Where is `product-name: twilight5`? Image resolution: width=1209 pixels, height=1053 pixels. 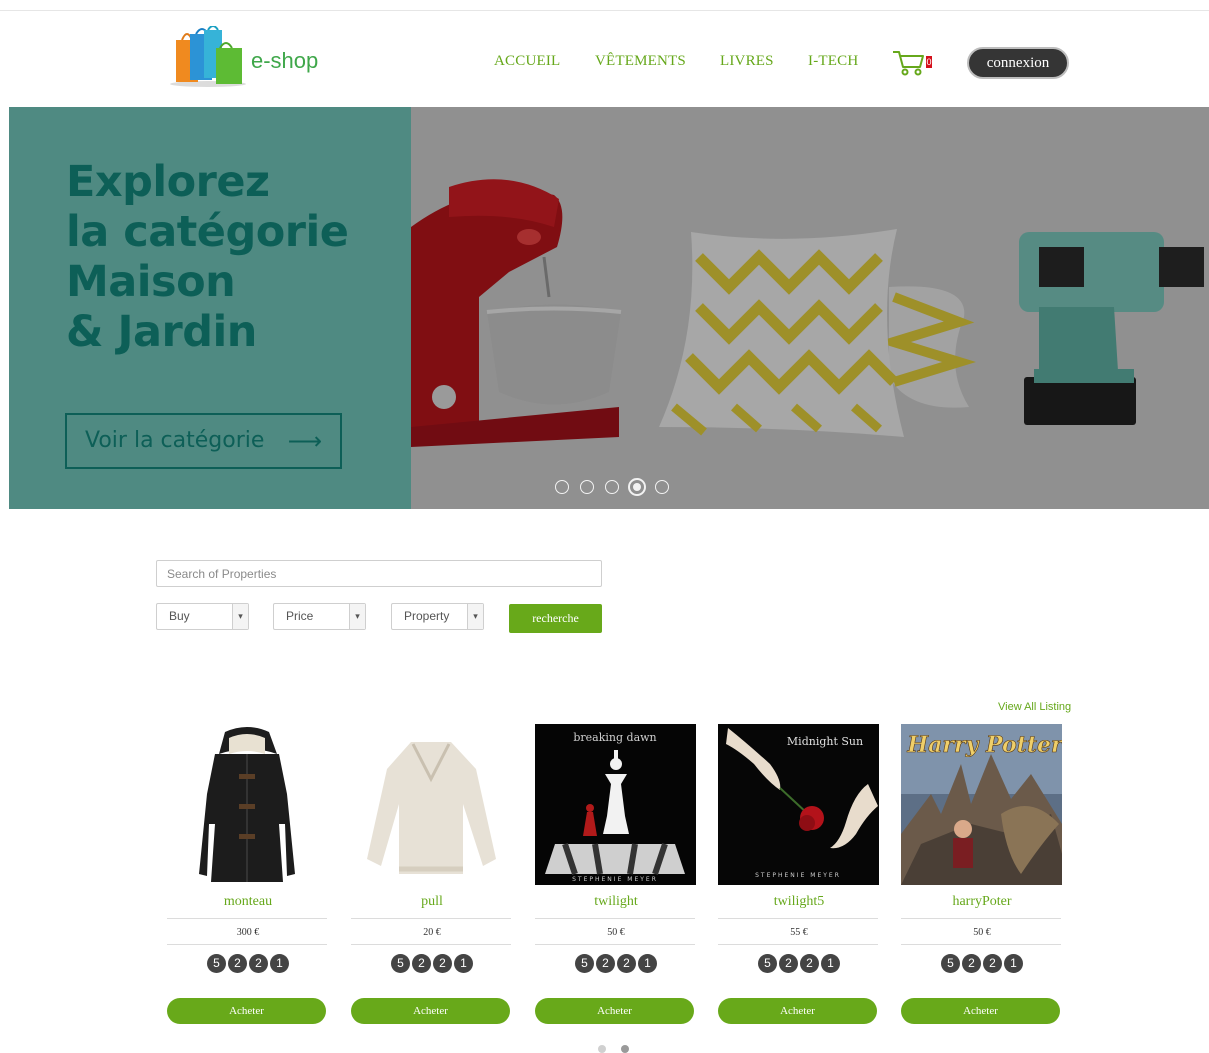
product-name: twilight5 is located at coordinates (799, 902).